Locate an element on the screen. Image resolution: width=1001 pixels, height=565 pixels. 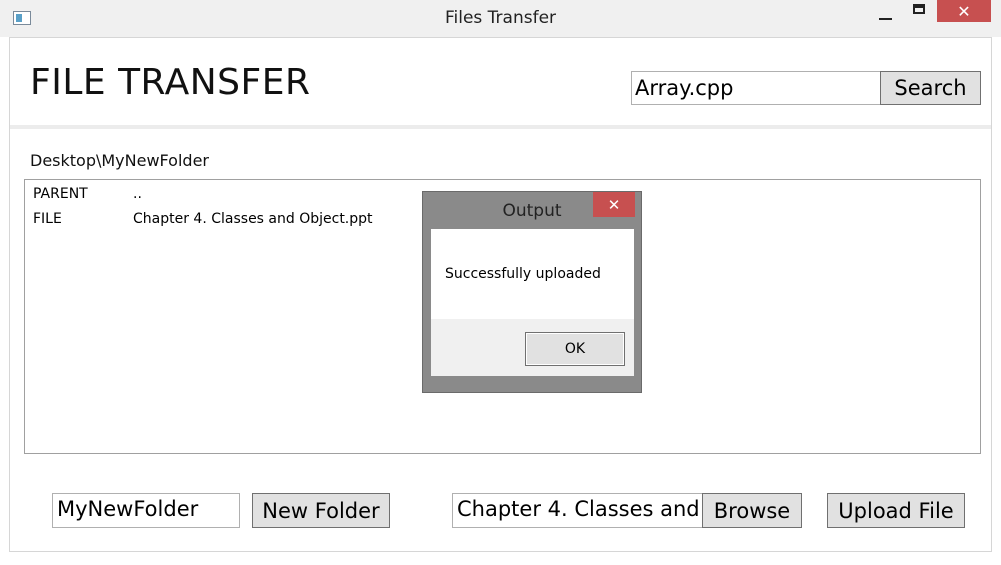
item-name: .. is located at coordinates (137, 194).